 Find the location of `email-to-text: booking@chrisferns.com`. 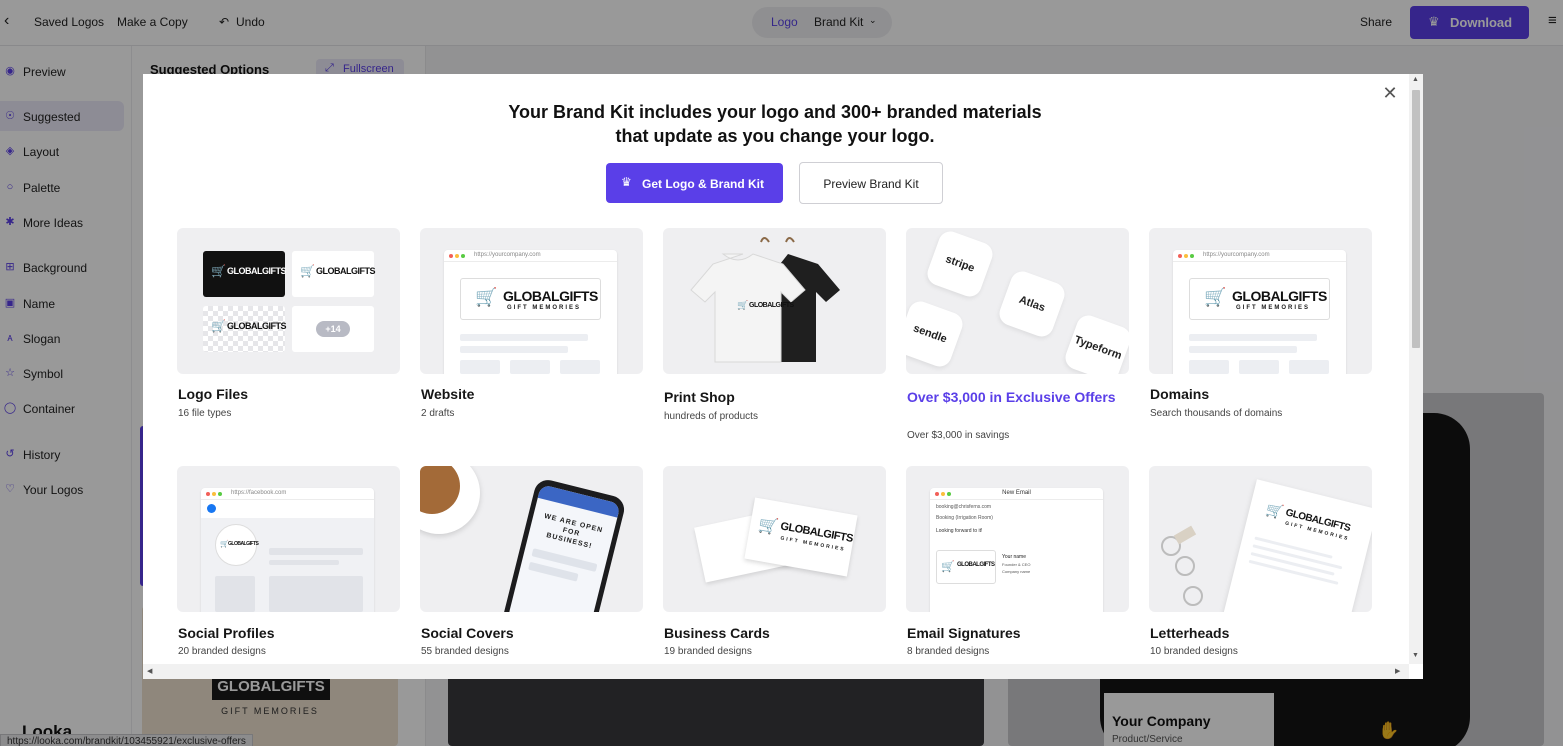

email-to-text: booking@chrisferns.com is located at coordinates (964, 507).